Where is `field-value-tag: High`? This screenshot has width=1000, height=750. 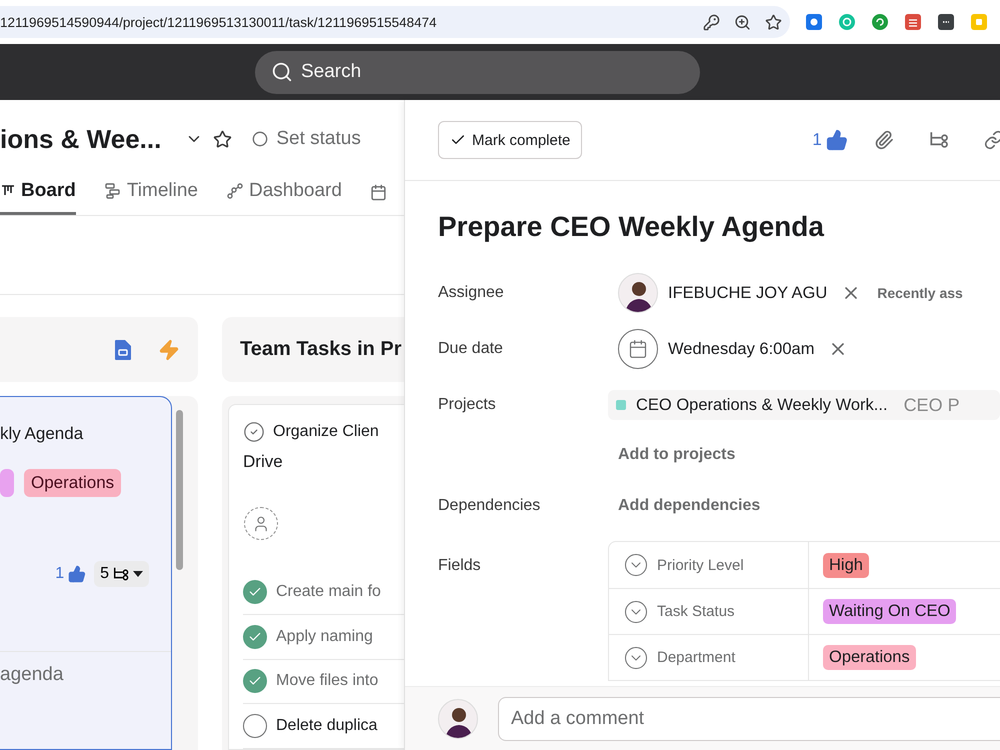 field-value-tag: High is located at coordinates (846, 565).